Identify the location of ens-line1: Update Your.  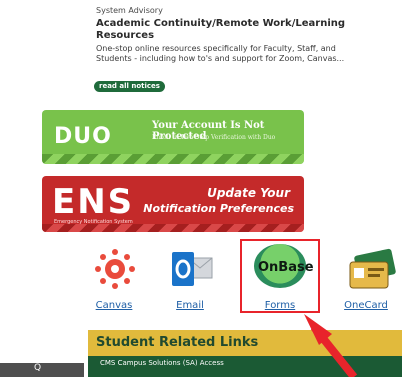
(248, 193).